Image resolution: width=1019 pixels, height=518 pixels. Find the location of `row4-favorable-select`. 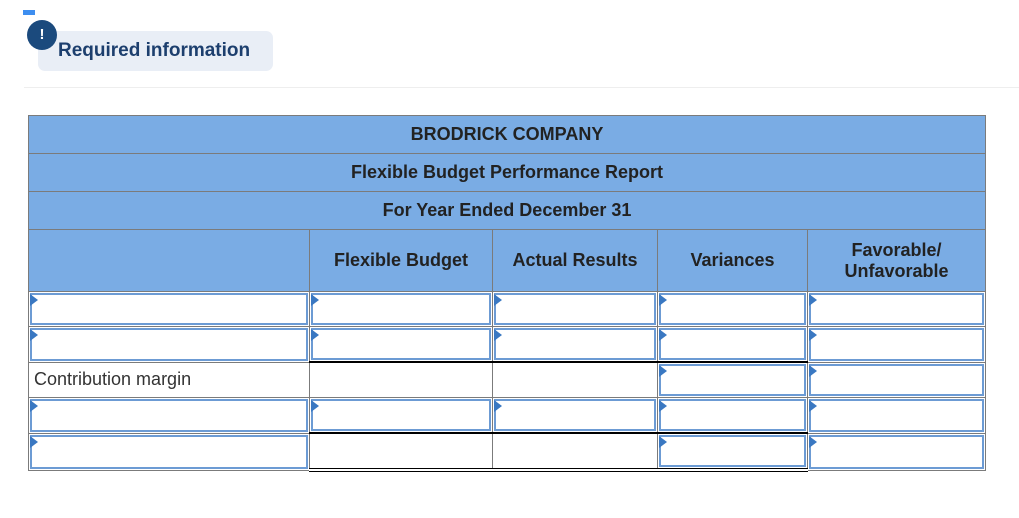

row4-favorable-select is located at coordinates (896, 415).